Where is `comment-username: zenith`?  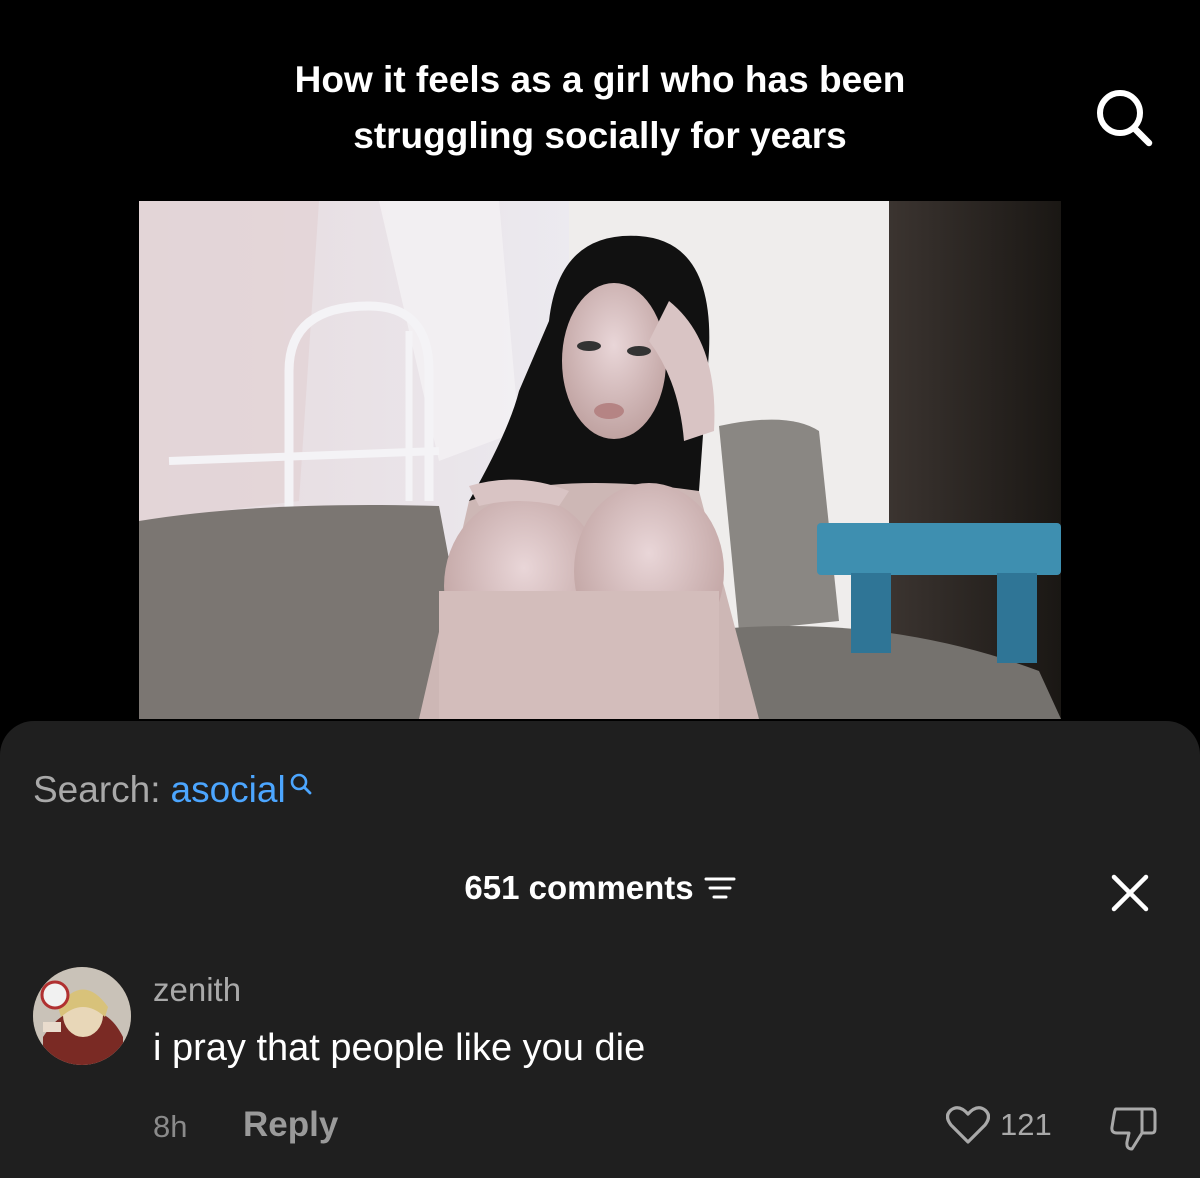 comment-username: zenith is located at coordinates (197, 990).